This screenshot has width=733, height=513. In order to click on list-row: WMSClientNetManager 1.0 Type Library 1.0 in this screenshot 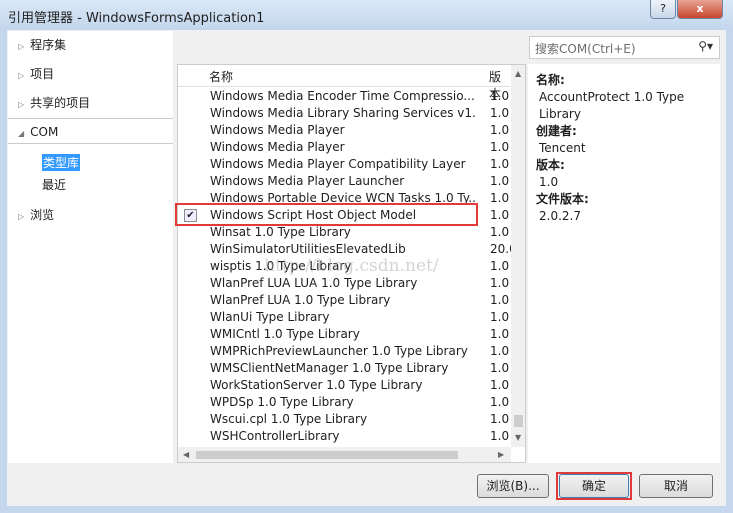, I will do `click(344, 368)`.